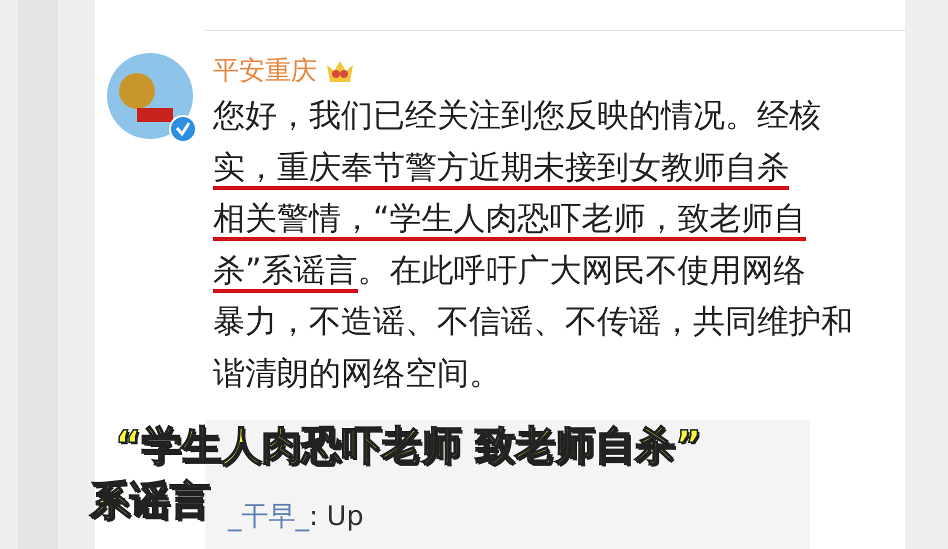 This screenshot has height=549, width=948. Describe the element at coordinates (150, 96) in the screenshot. I see `avatar-icon` at that location.